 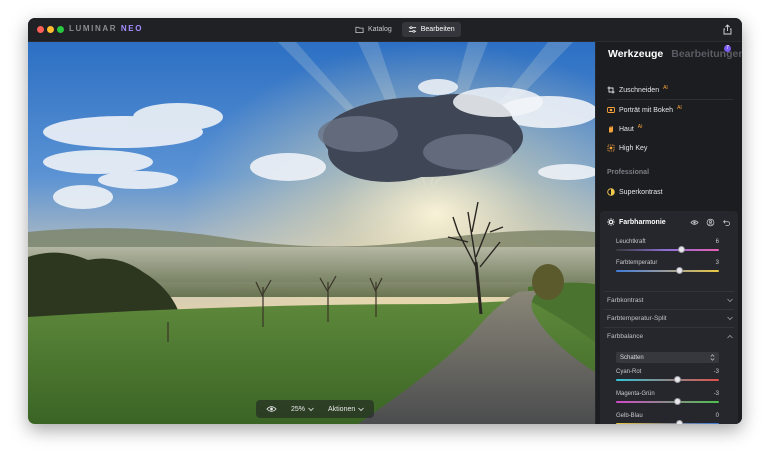 I want to click on tab-tools: Werkzeuge, so click(x=635, y=54).